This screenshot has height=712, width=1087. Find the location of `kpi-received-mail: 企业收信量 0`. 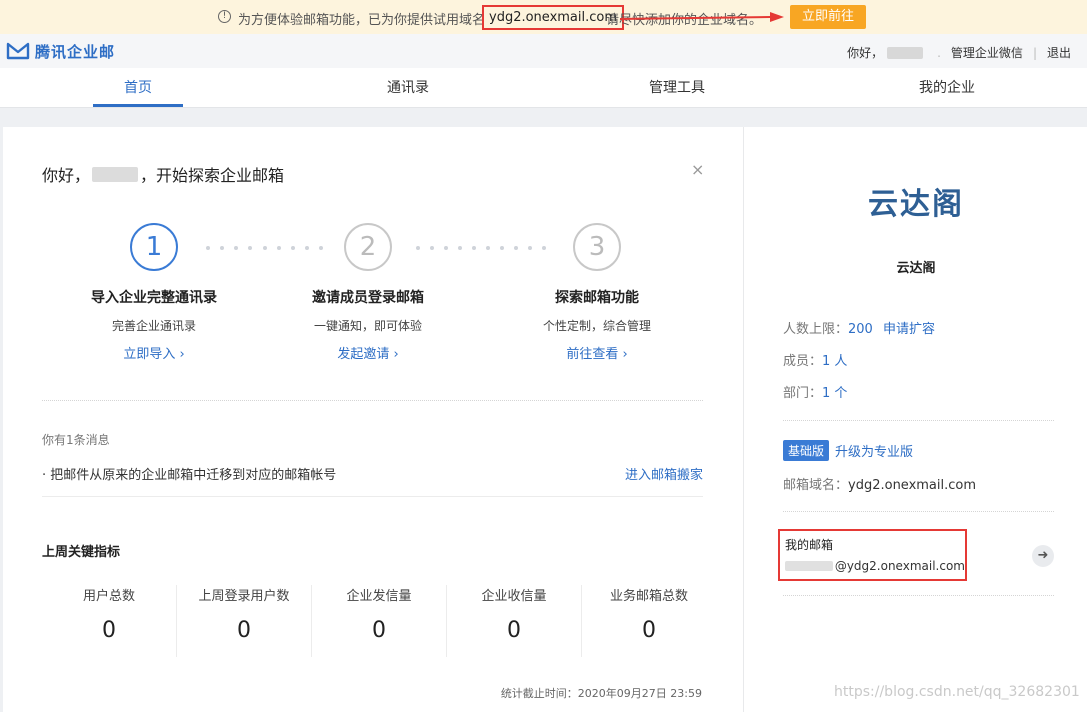

kpi-received-mail: 企业收信量 0 is located at coordinates (514, 621).